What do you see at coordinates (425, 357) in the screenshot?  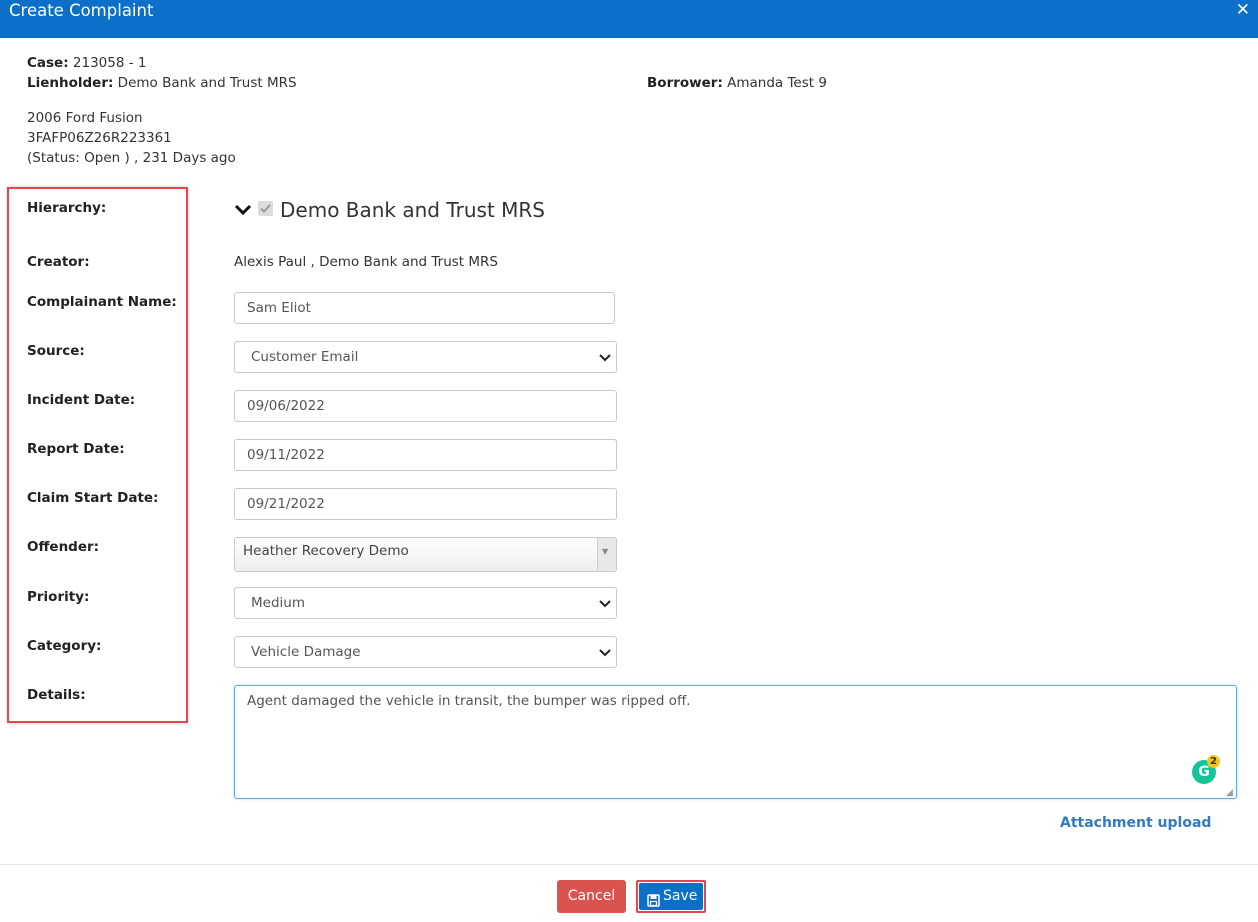 I see `source-select: Customer Email` at bounding box center [425, 357].